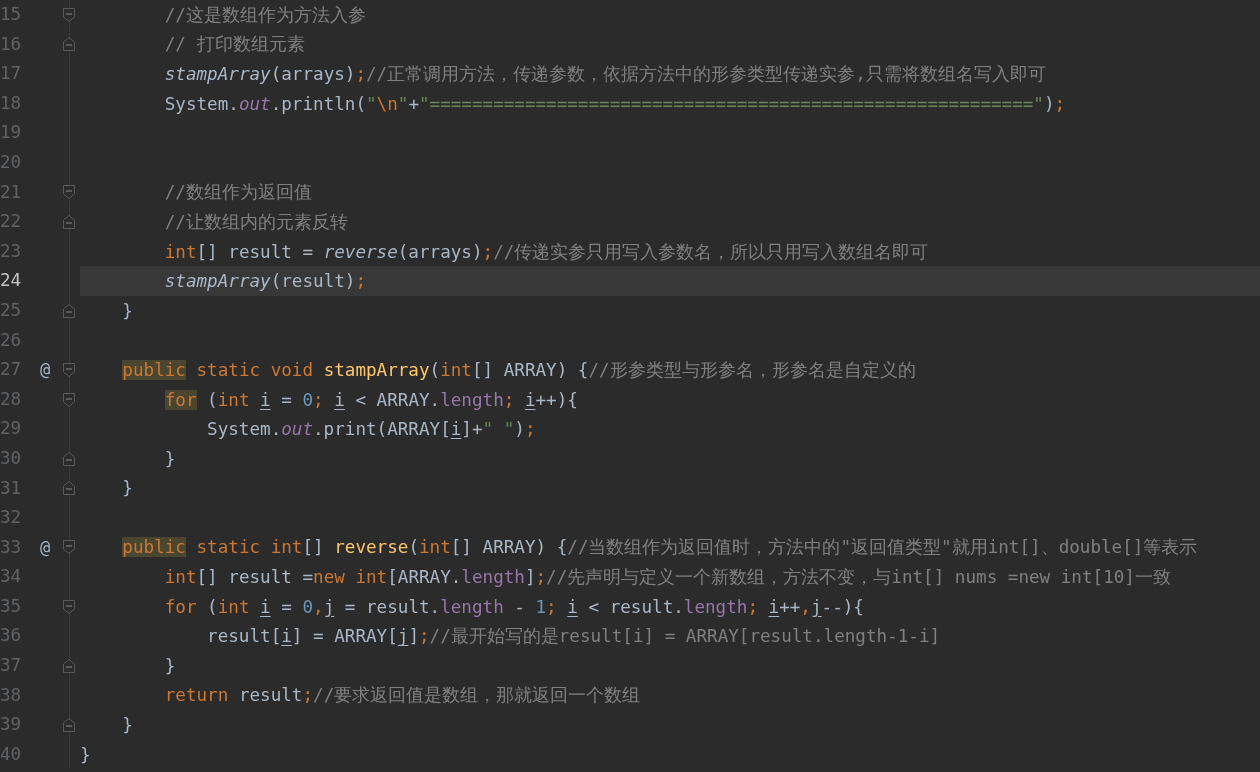 The image size is (1260, 772). What do you see at coordinates (265, 15) in the screenshot?
I see `code-line: //这是数组作为方法入参` at bounding box center [265, 15].